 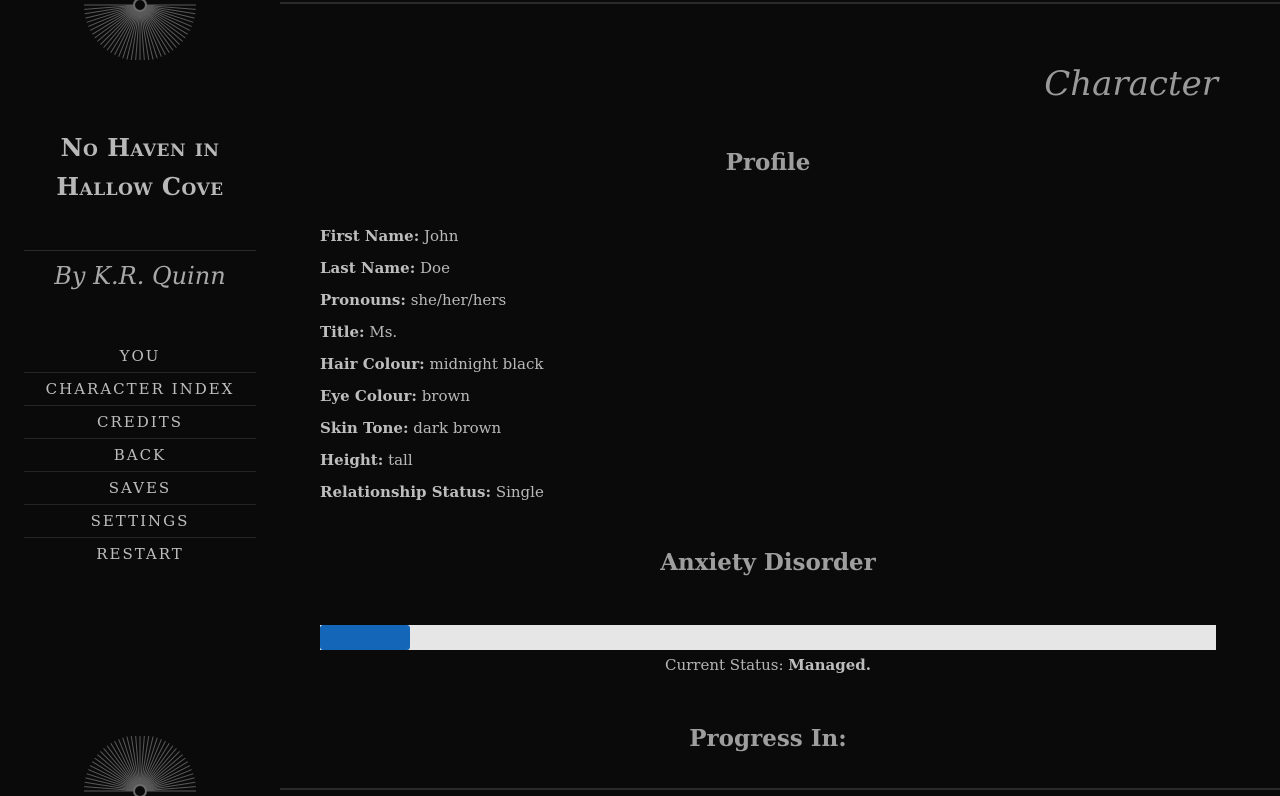 What do you see at coordinates (724, 665) in the screenshot?
I see `status-label: Current Status:` at bounding box center [724, 665].